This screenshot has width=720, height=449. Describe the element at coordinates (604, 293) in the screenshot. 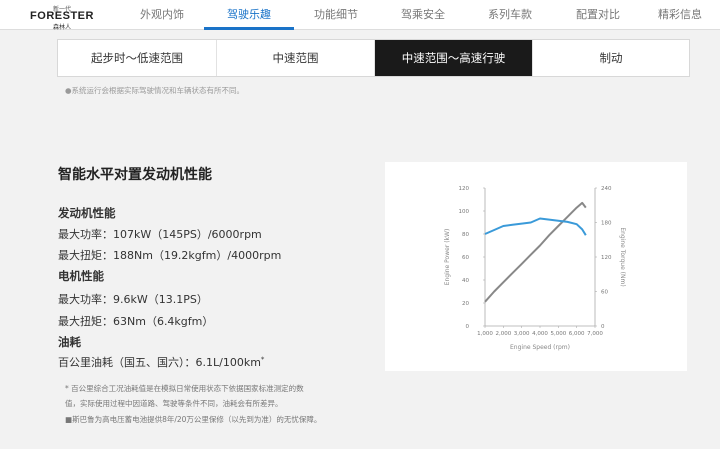

I see `y-right-tick-label: 60` at that location.